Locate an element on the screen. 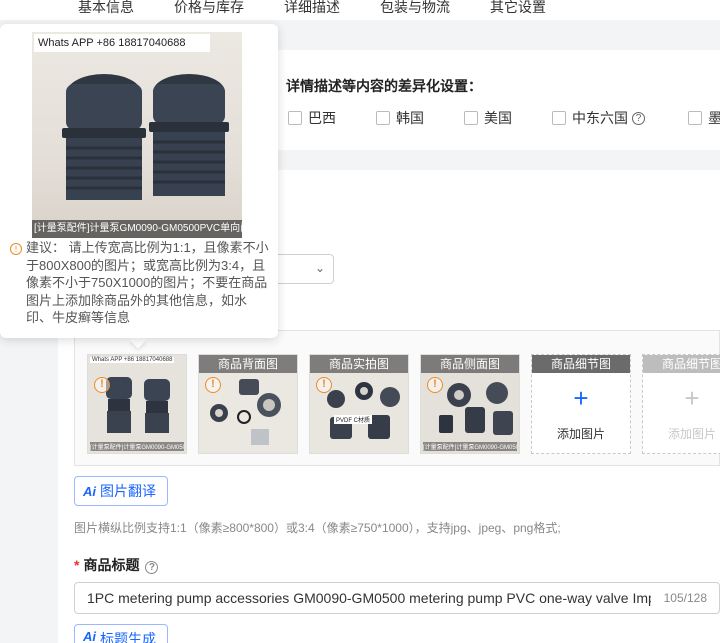 The width and height of the screenshot is (720, 643). image-slot-real-shot: 商品实拍图 ! PVDF C材质 is located at coordinates (359, 404).